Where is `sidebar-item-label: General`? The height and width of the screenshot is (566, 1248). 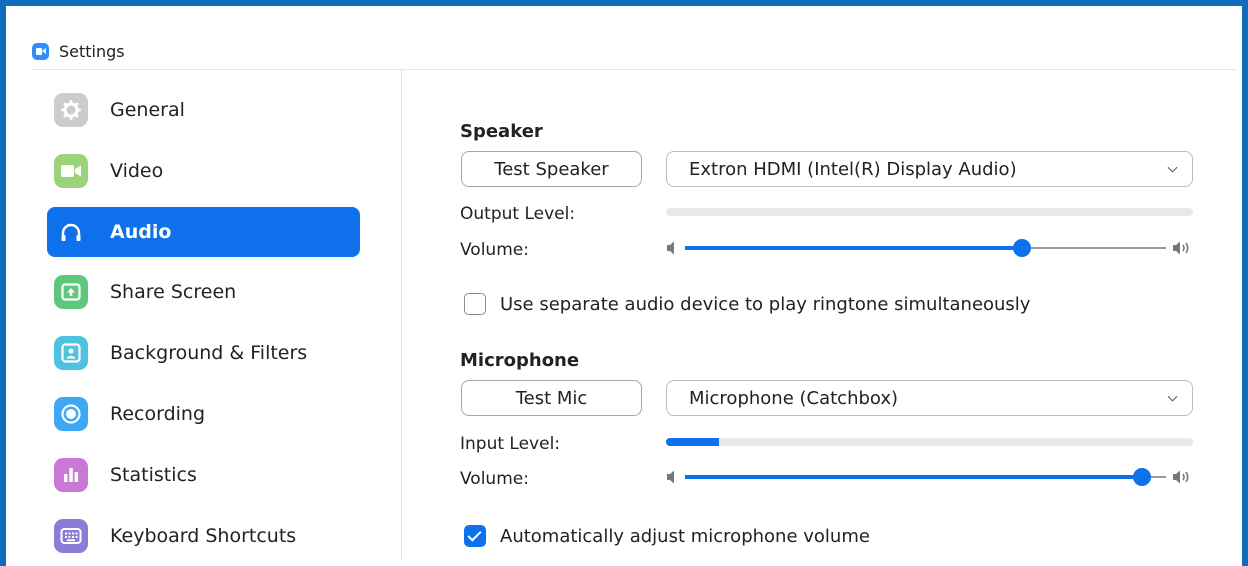 sidebar-item-label: General is located at coordinates (147, 110).